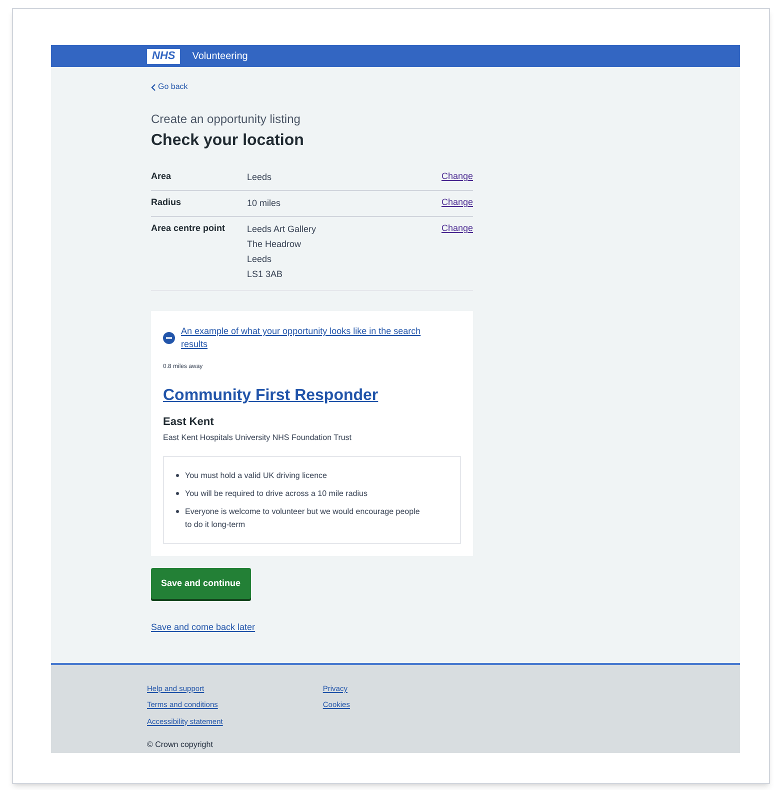 The width and height of the screenshot is (778, 790). I want to click on save-and-continue-button: Save and continue, so click(201, 583).